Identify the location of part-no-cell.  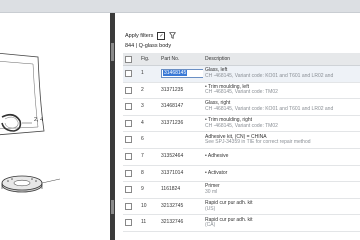
(181, 140).